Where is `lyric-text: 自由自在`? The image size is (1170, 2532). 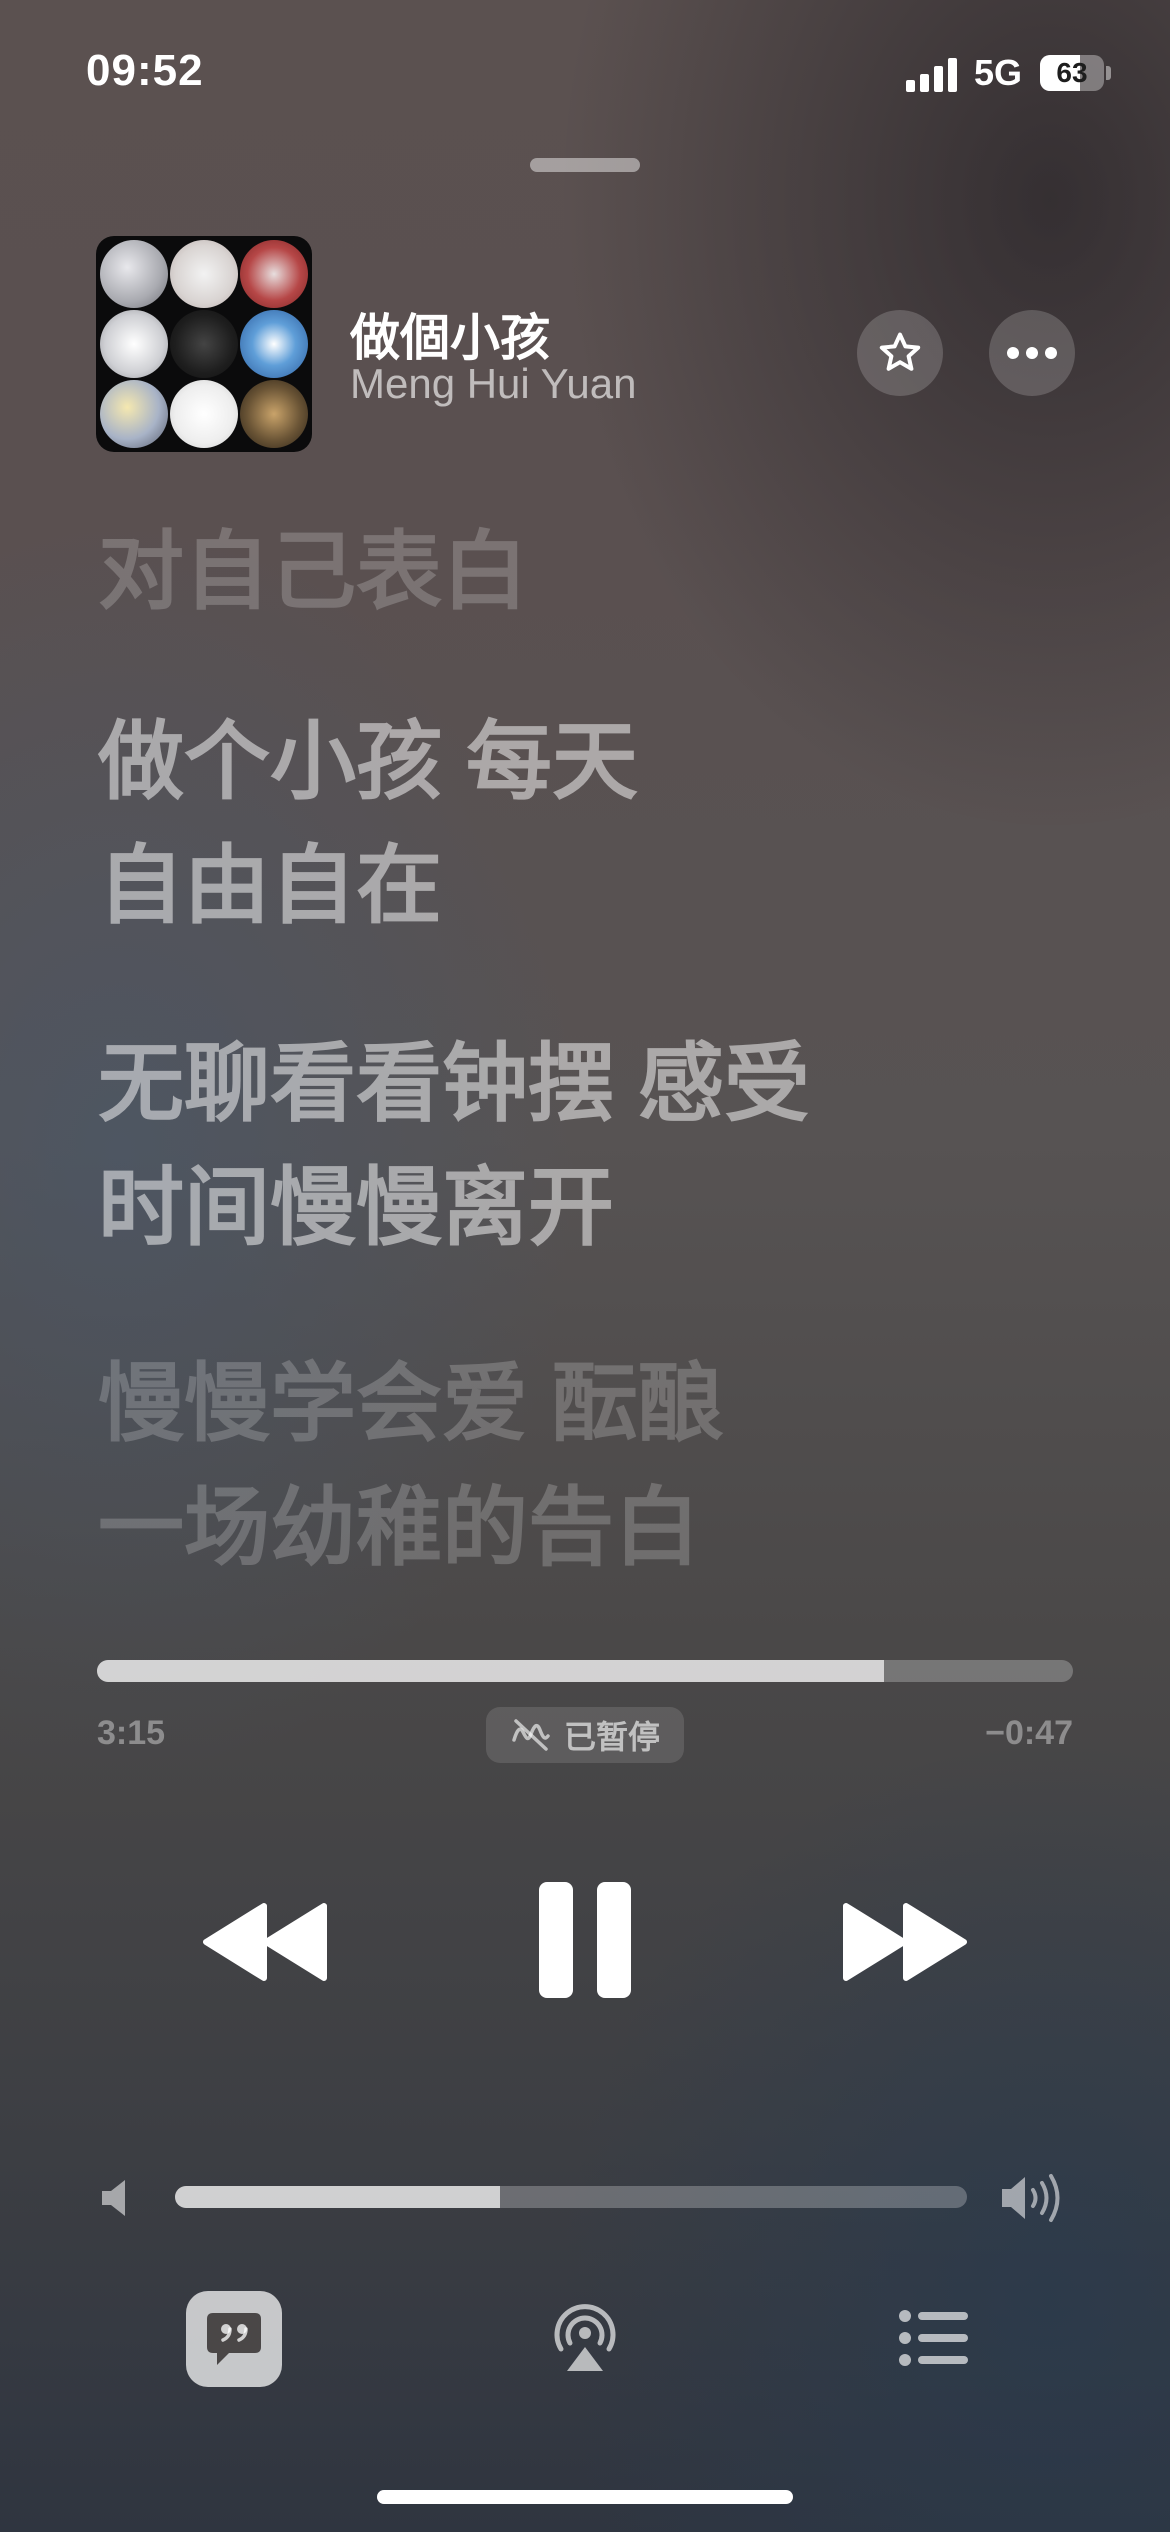 lyric-text: 自由自在 is located at coordinates (270, 886).